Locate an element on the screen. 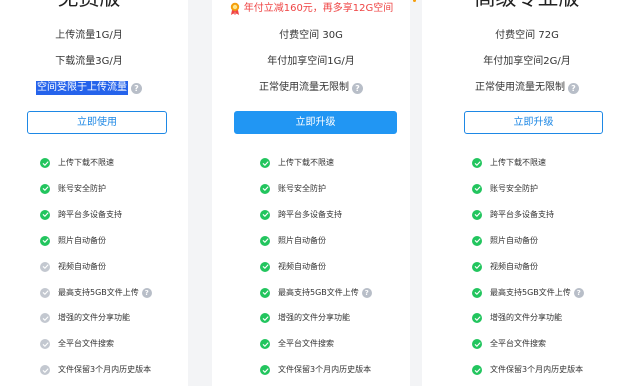 The image size is (626, 386). plan-info-text: 付费空间 30G is located at coordinates (311, 35).